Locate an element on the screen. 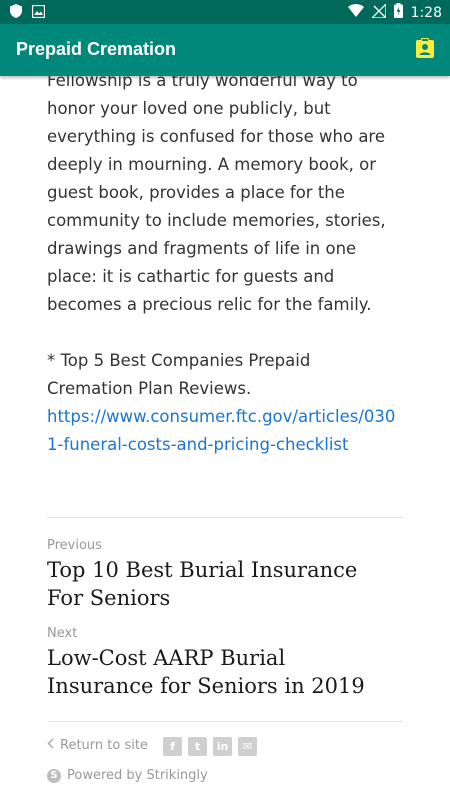 The width and height of the screenshot is (450, 800). return-label: Return to site is located at coordinates (104, 745).